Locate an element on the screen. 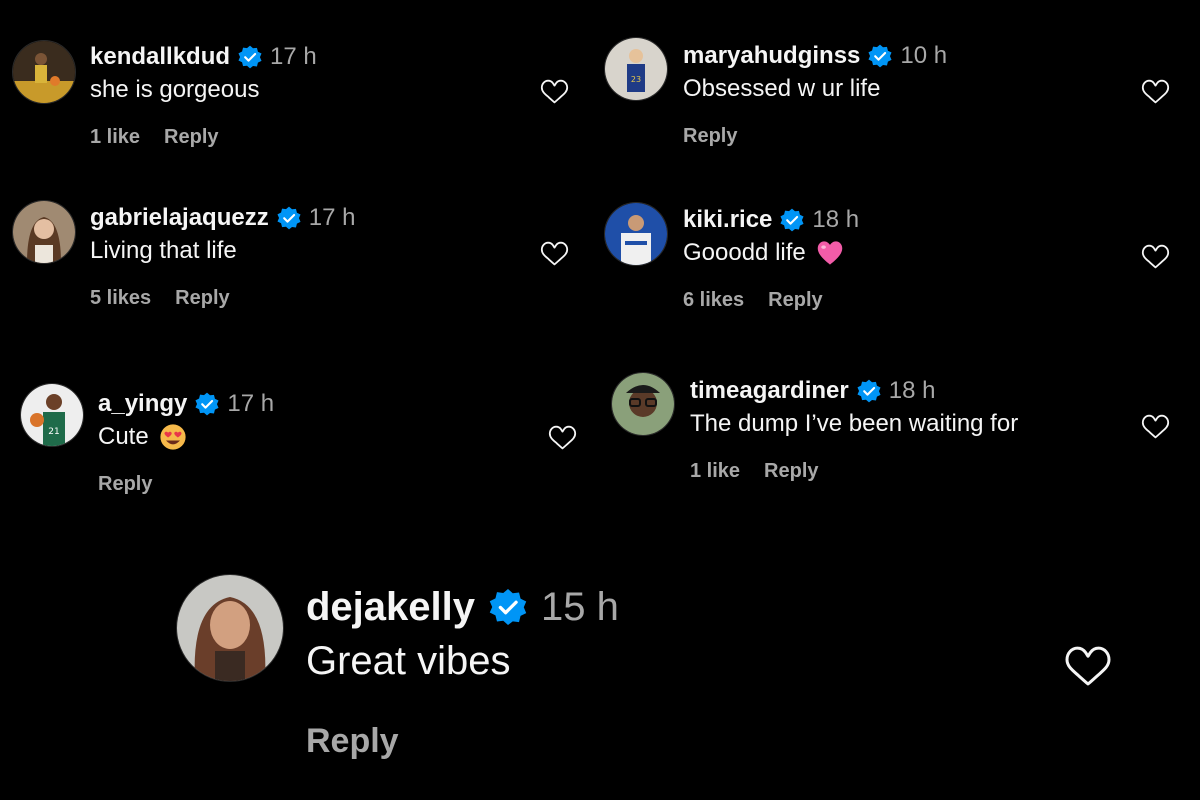  comment-text: Great vibes is located at coordinates (408, 661).